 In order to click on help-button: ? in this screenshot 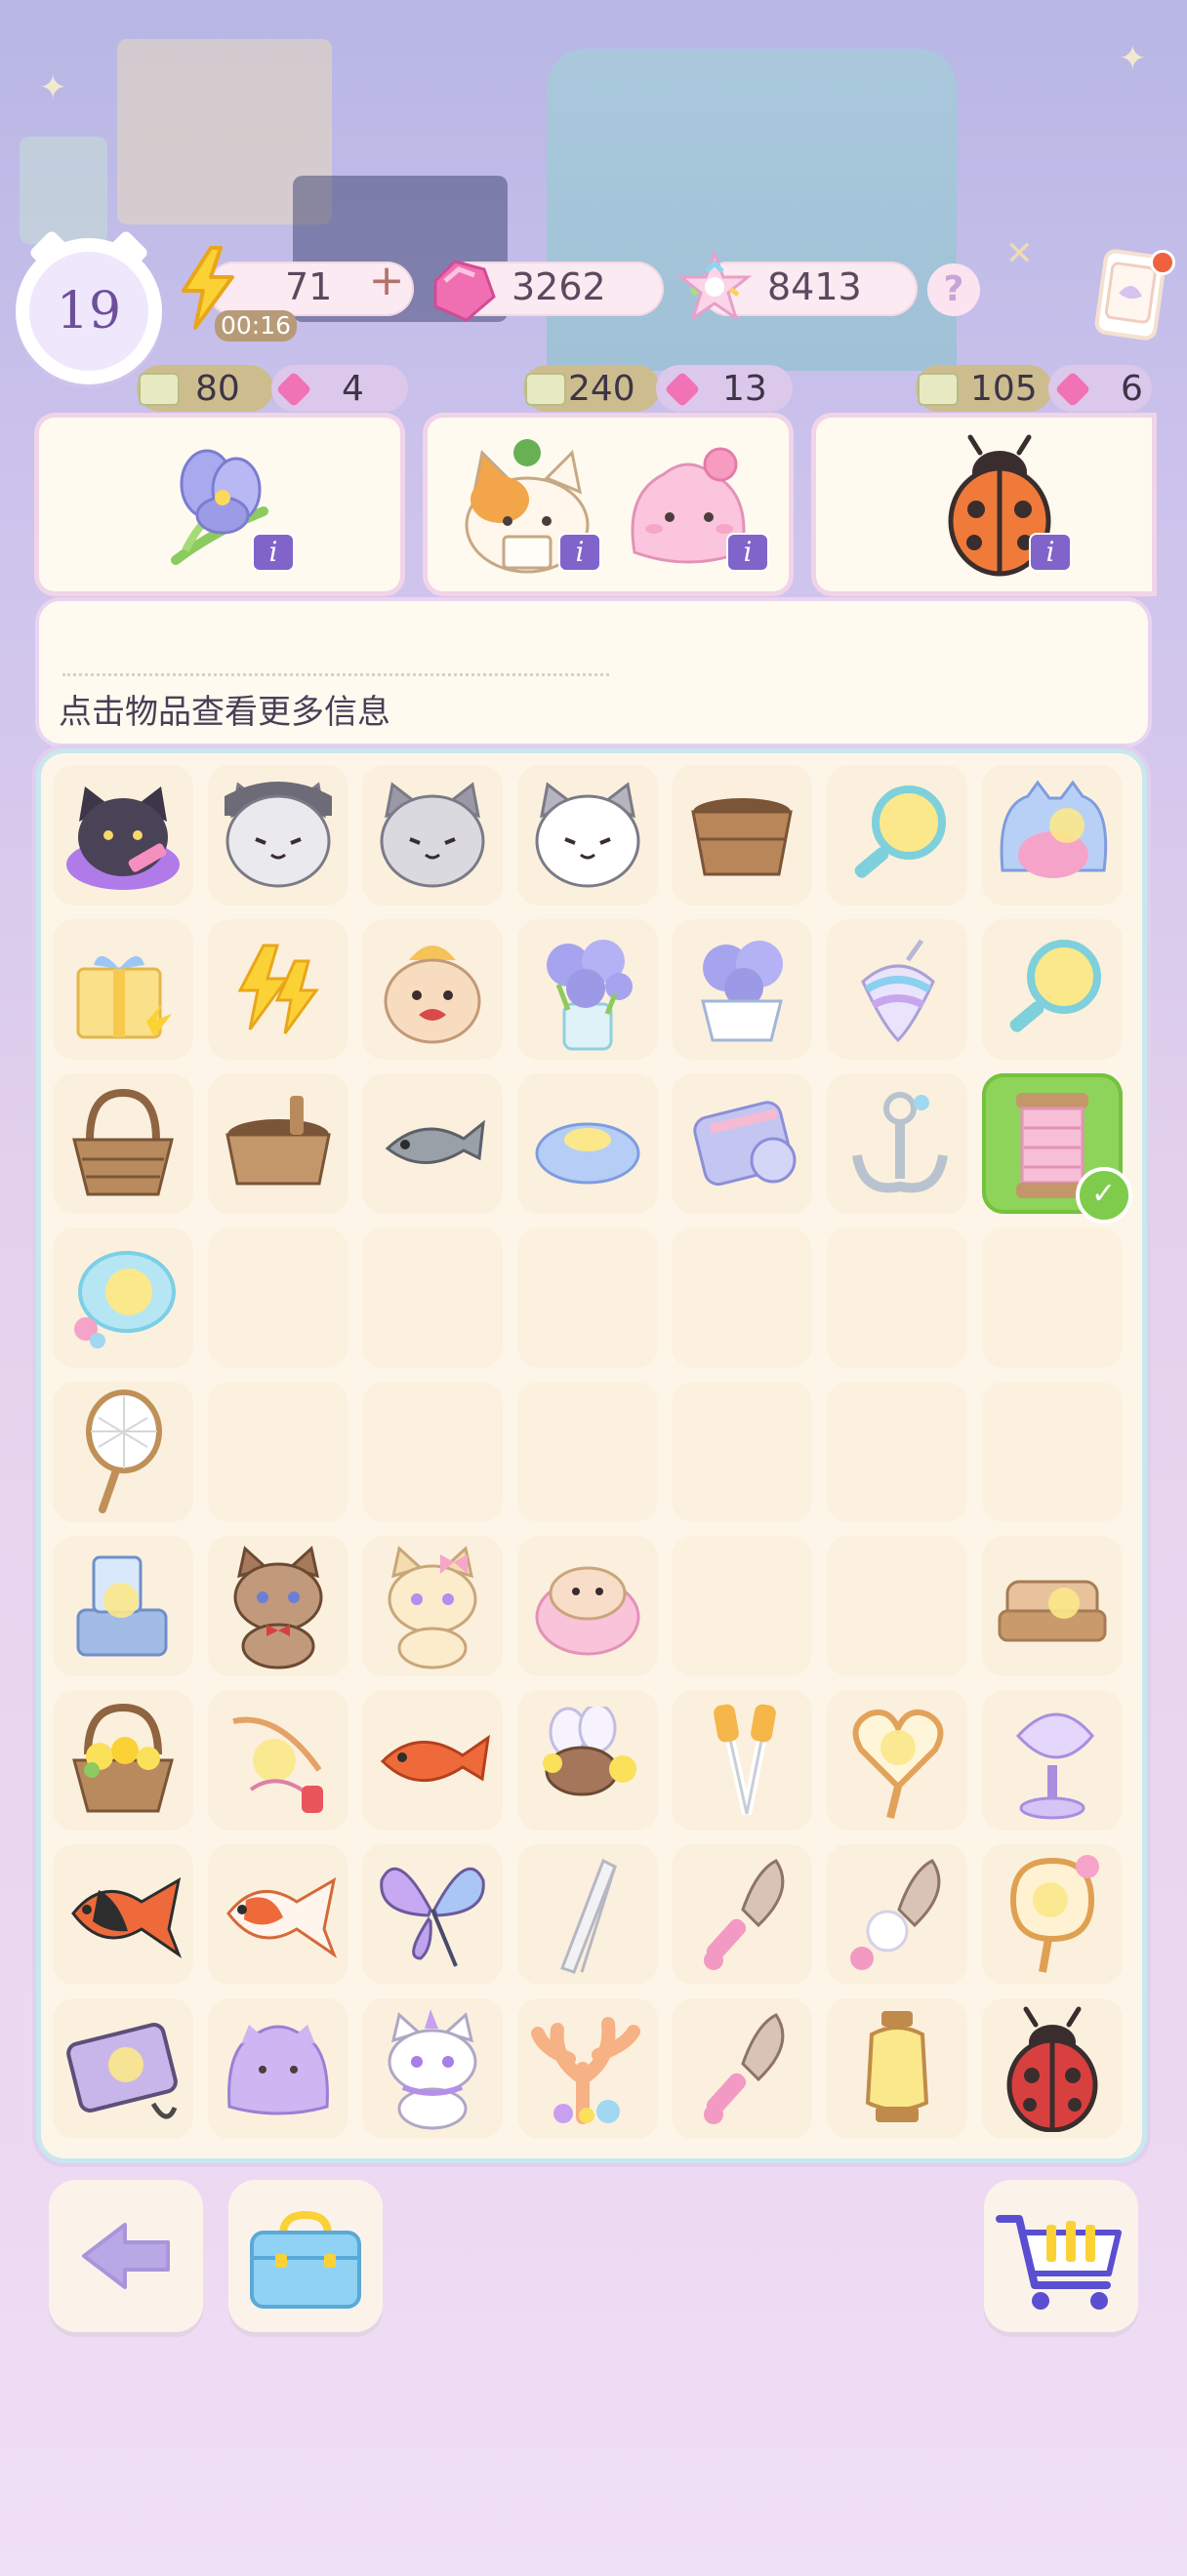, I will do `click(953, 289)`.